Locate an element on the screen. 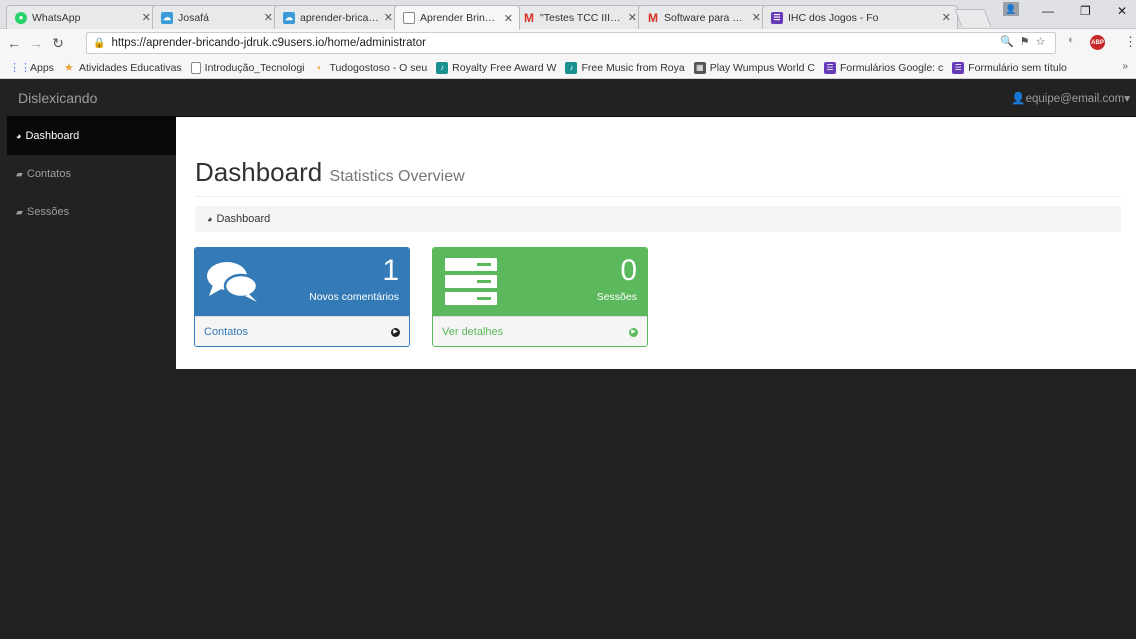 The width and height of the screenshot is (1136, 639). page-subtitle: Statistics Overview is located at coordinates (397, 176).